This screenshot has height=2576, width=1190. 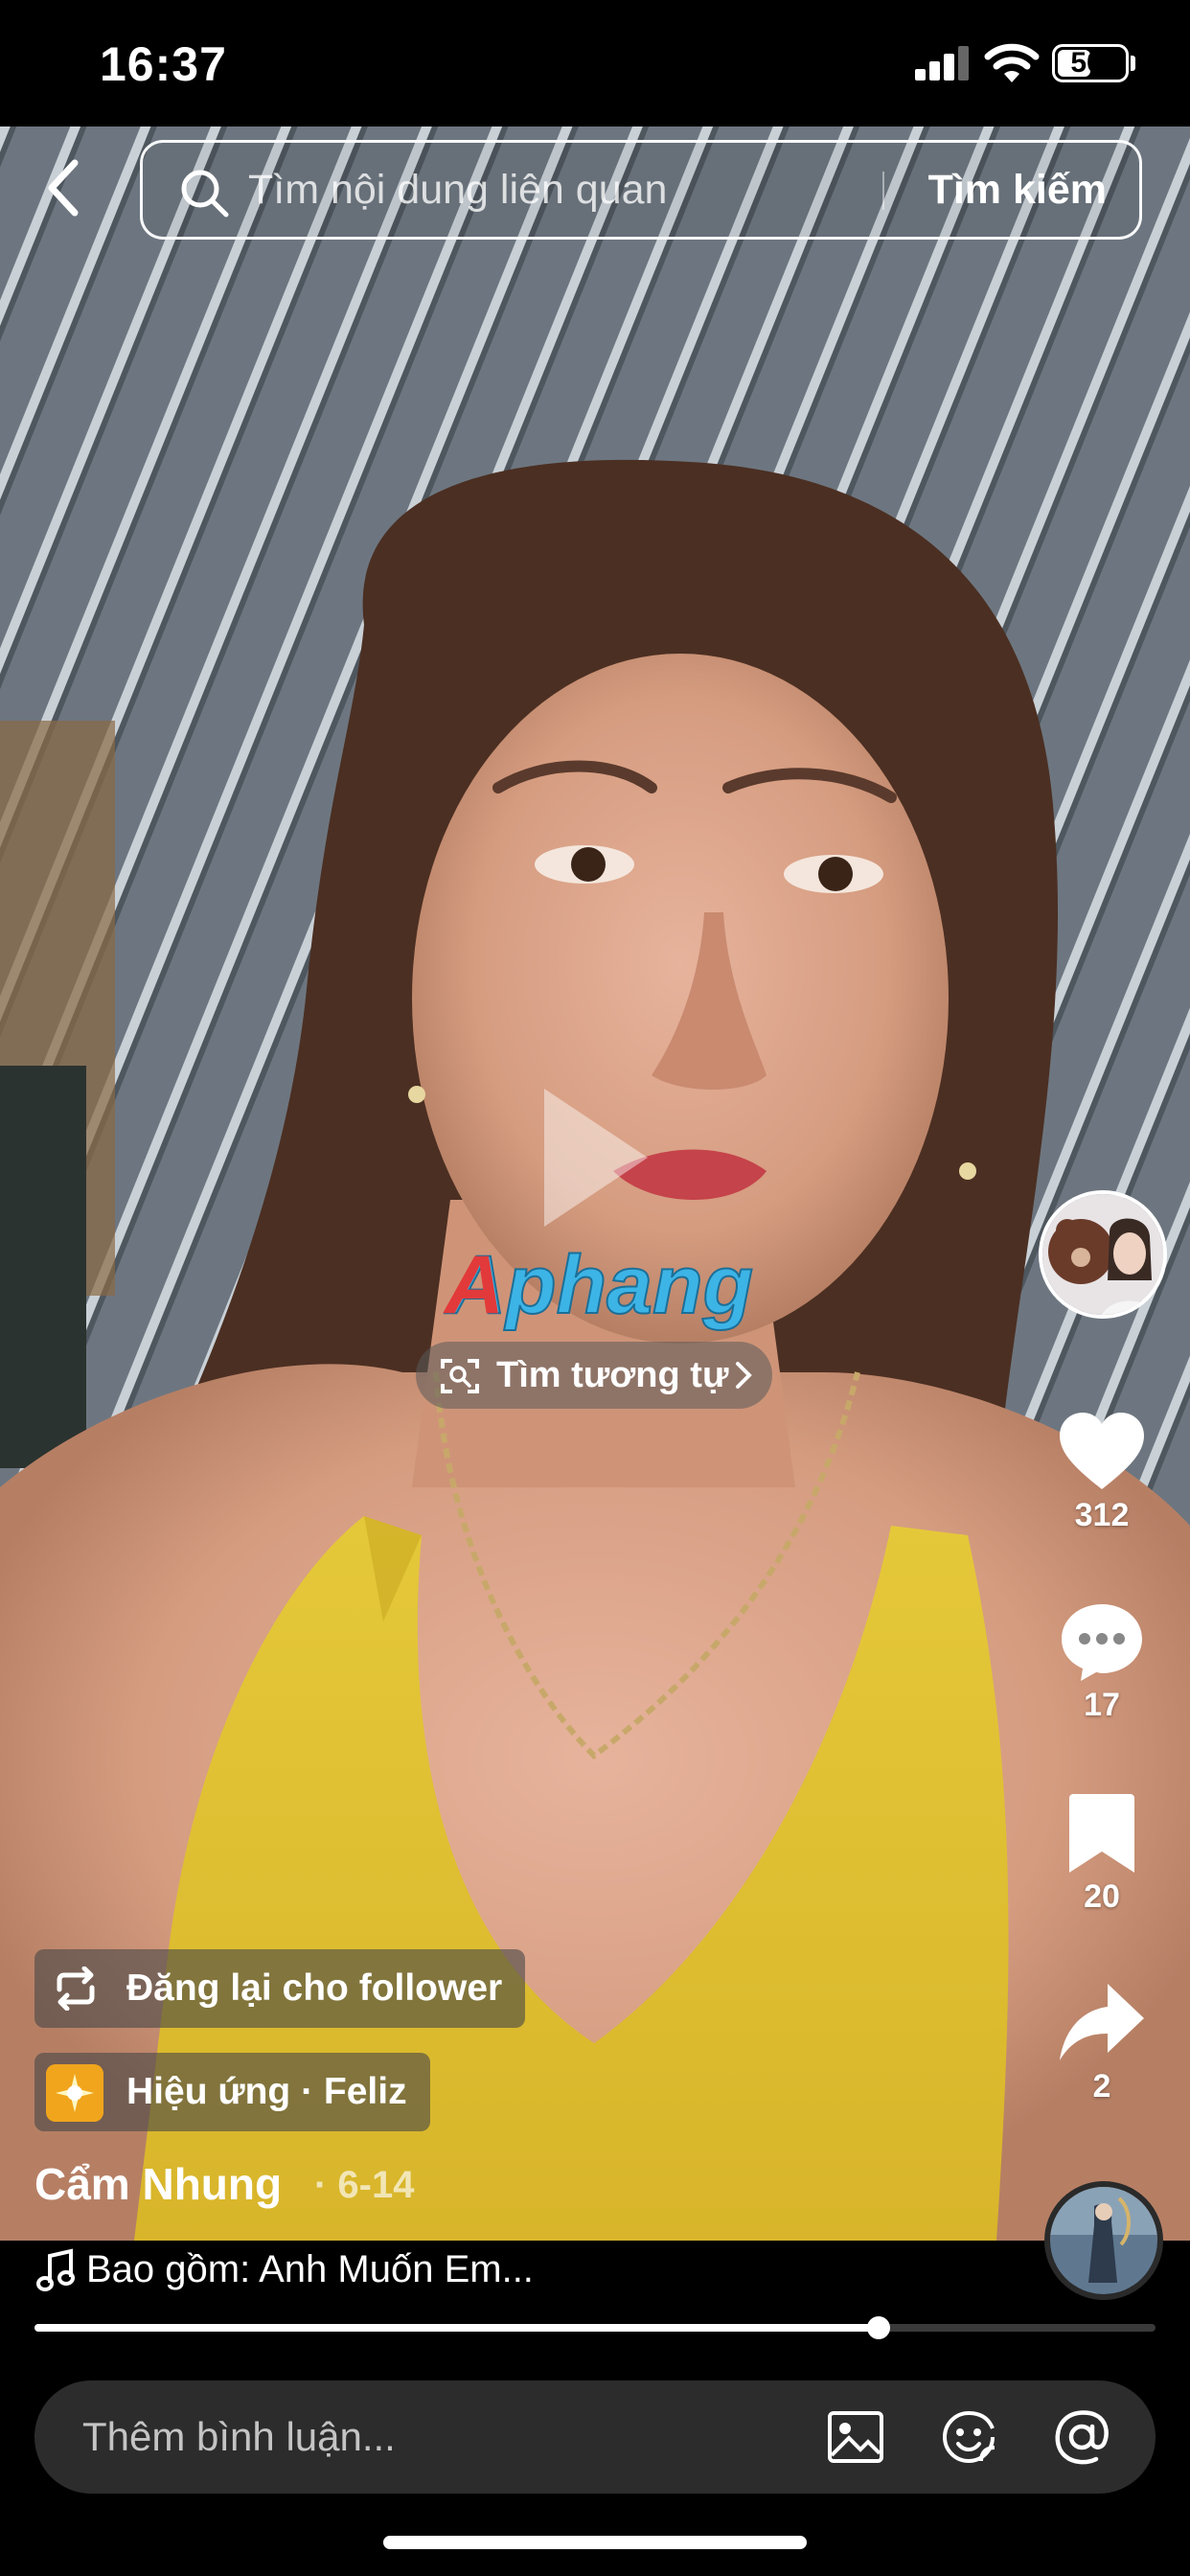 I want to click on comment-action: 17, so click(x=1102, y=1661).